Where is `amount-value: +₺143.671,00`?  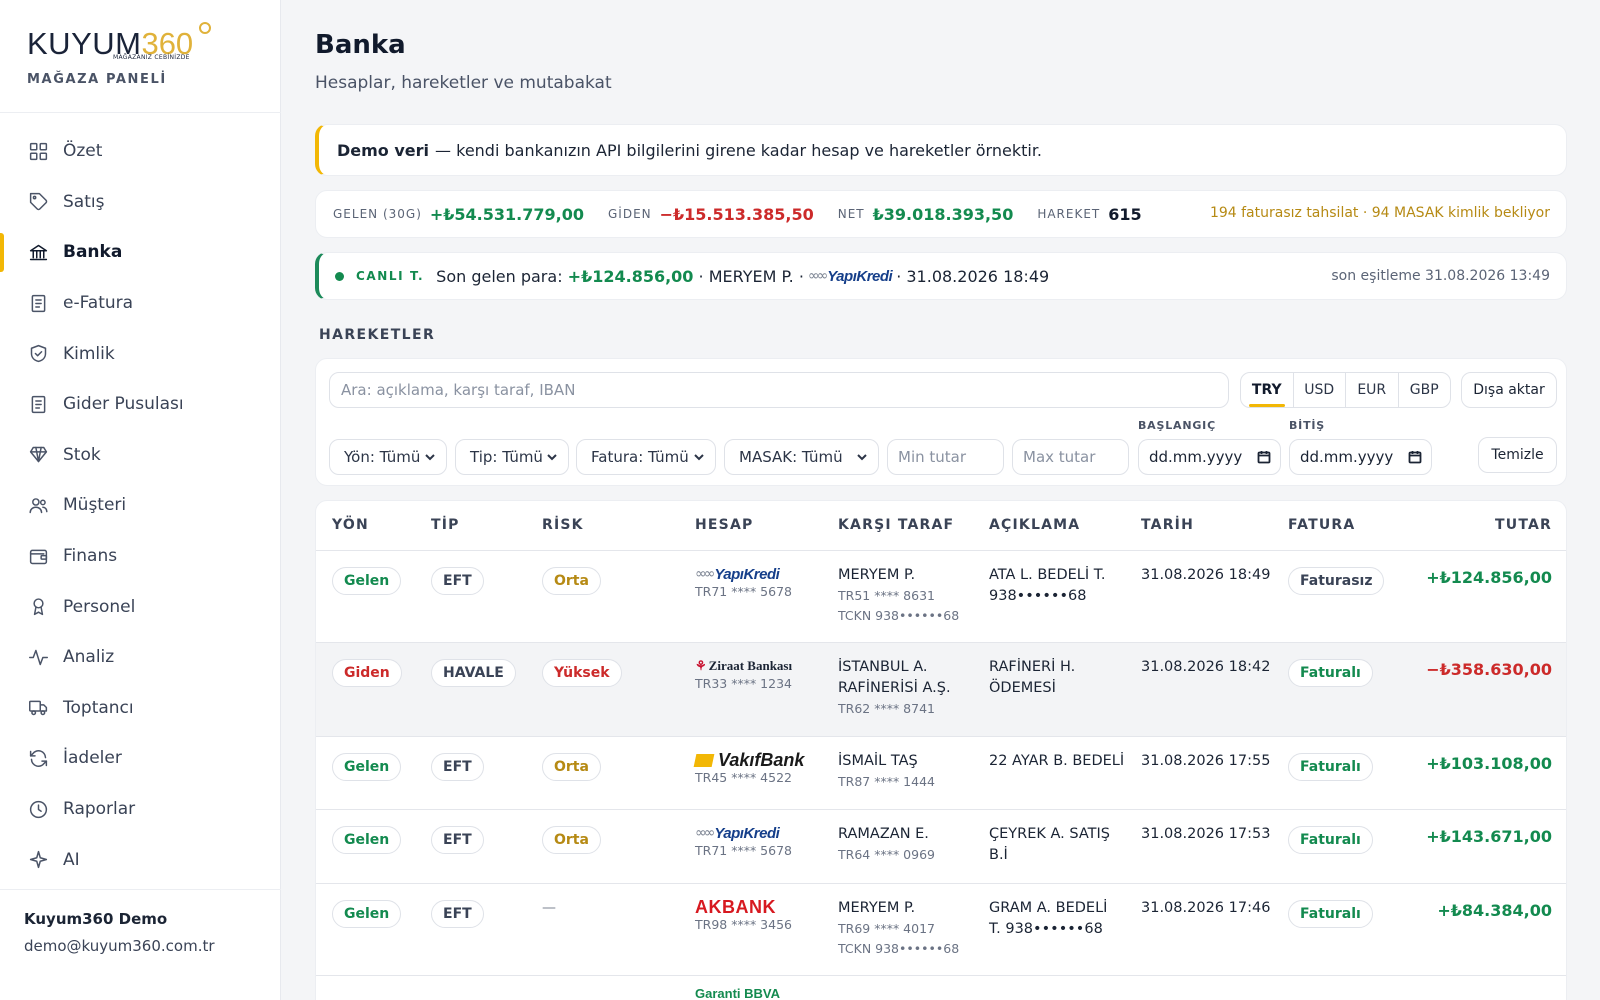 amount-value: +₺143.671,00 is located at coordinates (1489, 836).